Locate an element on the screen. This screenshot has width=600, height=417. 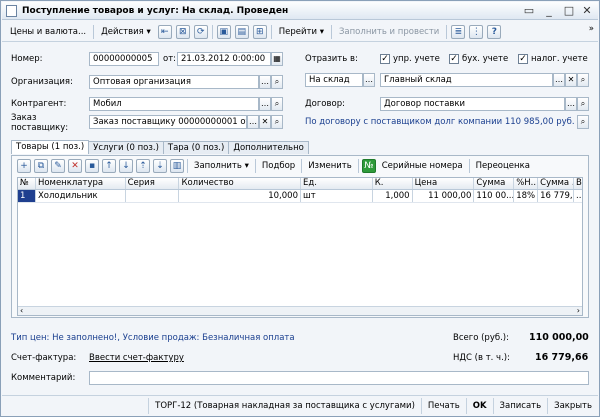
column-header: № is located at coordinates (27, 183).